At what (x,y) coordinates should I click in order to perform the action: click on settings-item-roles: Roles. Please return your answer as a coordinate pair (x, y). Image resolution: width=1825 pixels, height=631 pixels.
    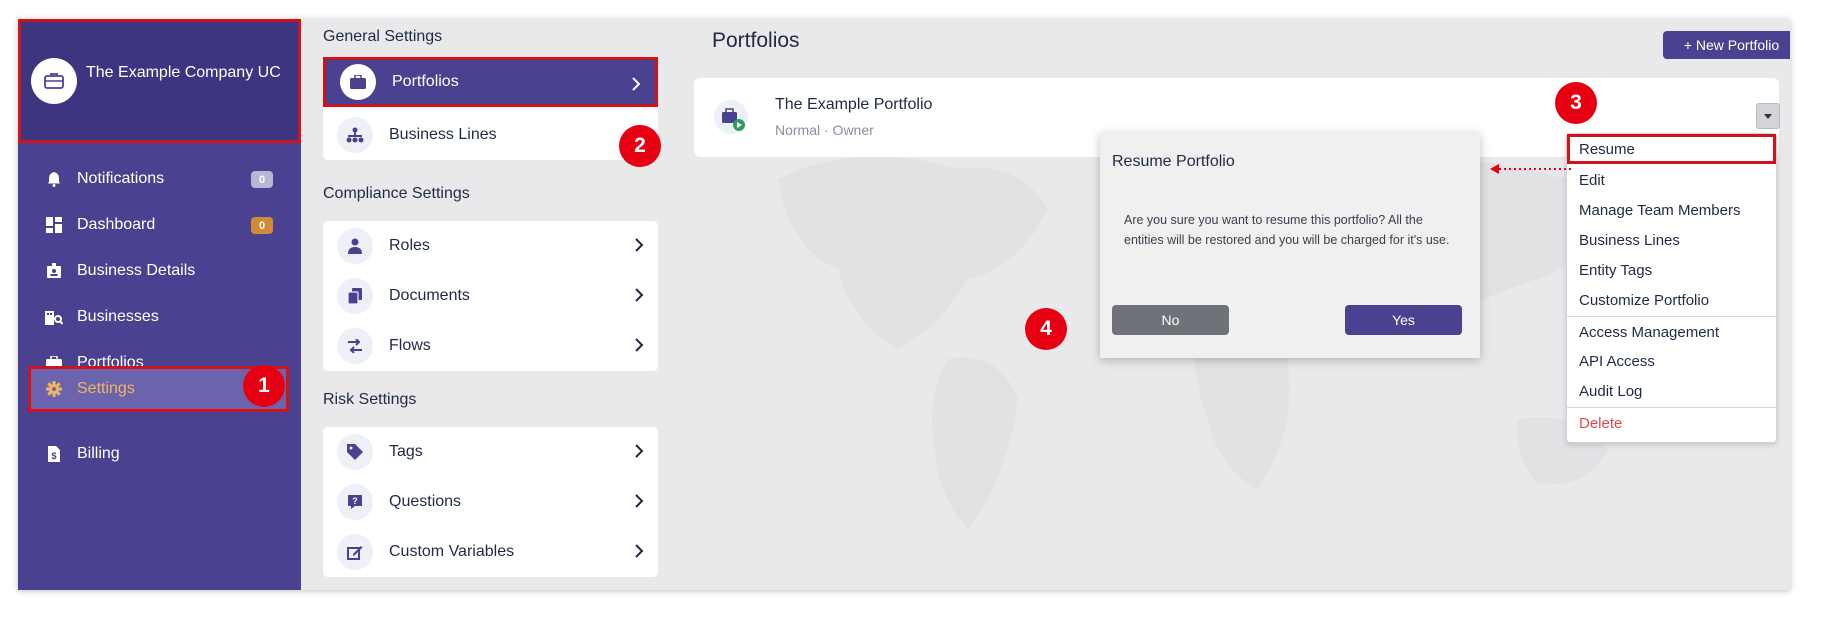
    Looking at the image, I should click on (490, 246).